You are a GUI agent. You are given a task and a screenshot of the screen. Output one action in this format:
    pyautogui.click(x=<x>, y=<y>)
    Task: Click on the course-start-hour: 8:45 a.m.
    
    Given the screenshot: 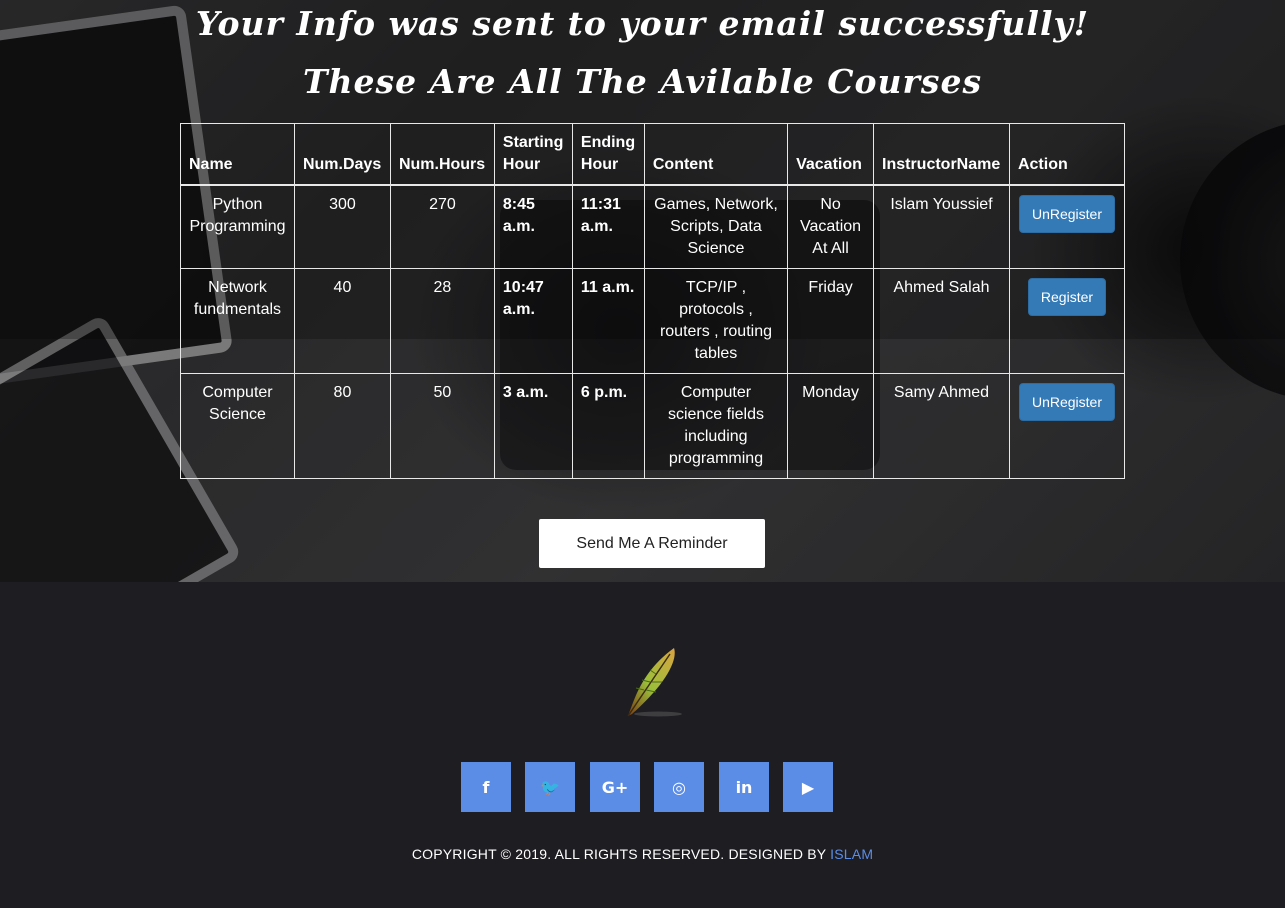 What is the action you would take?
    pyautogui.click(x=533, y=226)
    